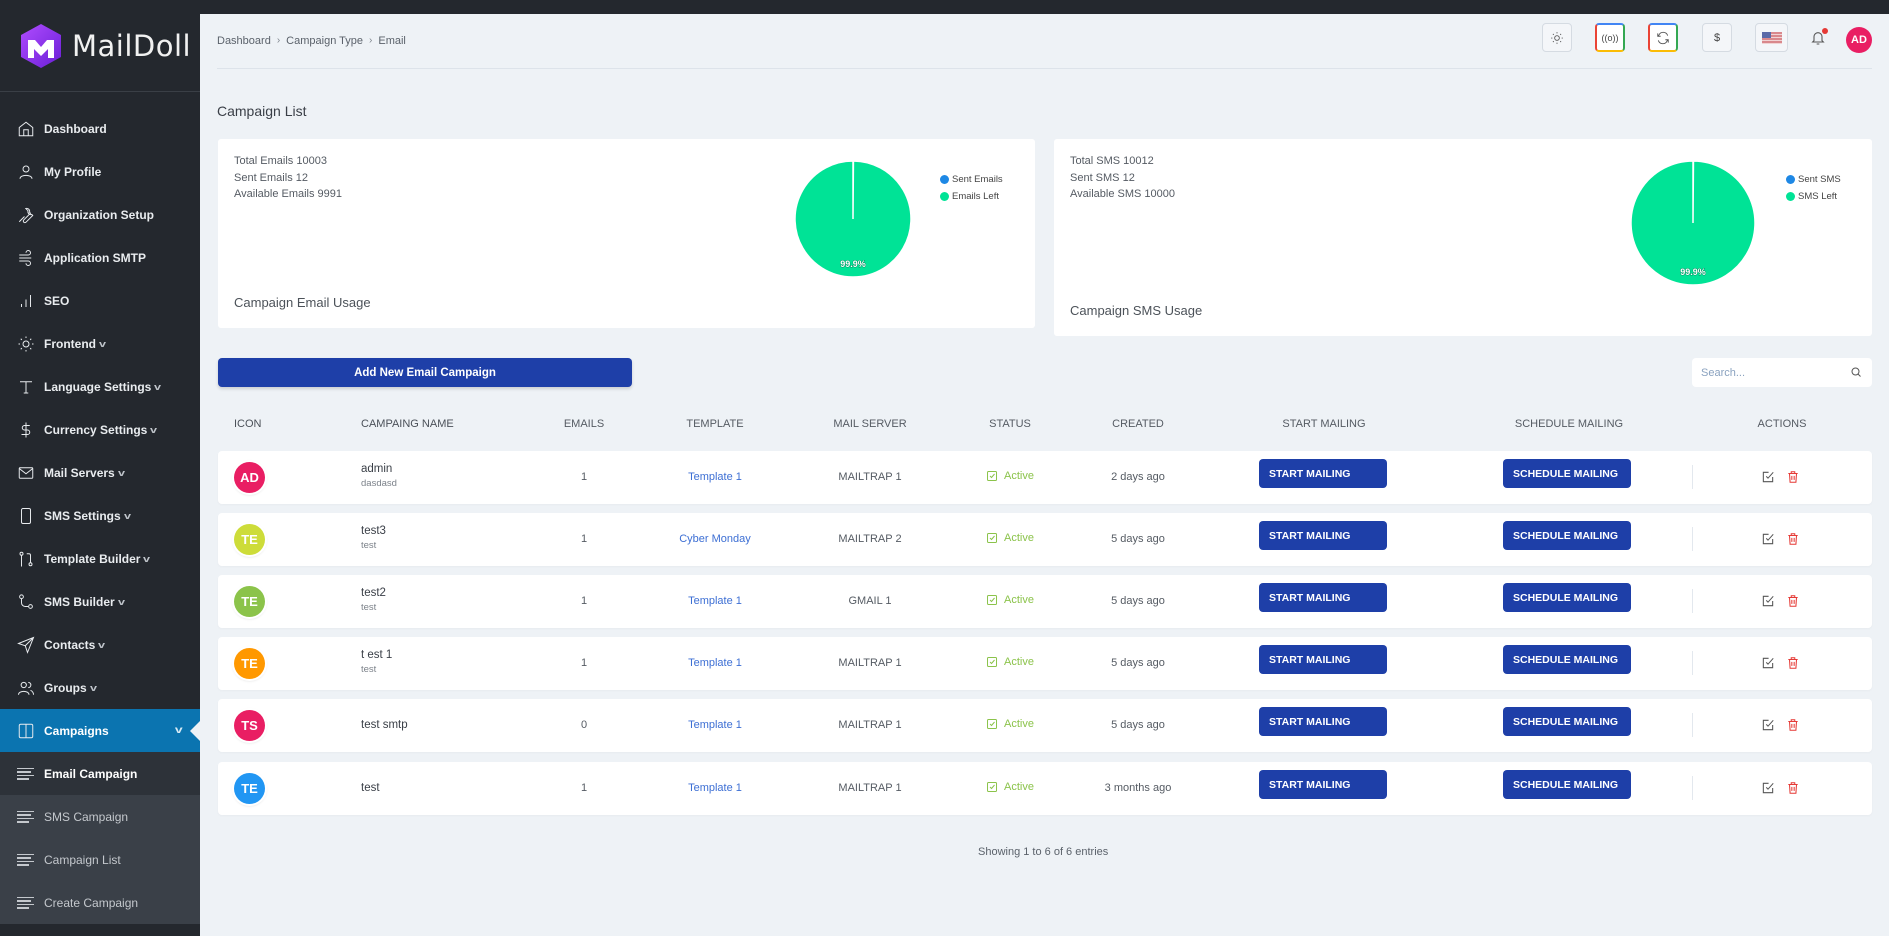 This screenshot has height=936, width=1889. I want to click on theme-toggle-button, so click(1557, 37).